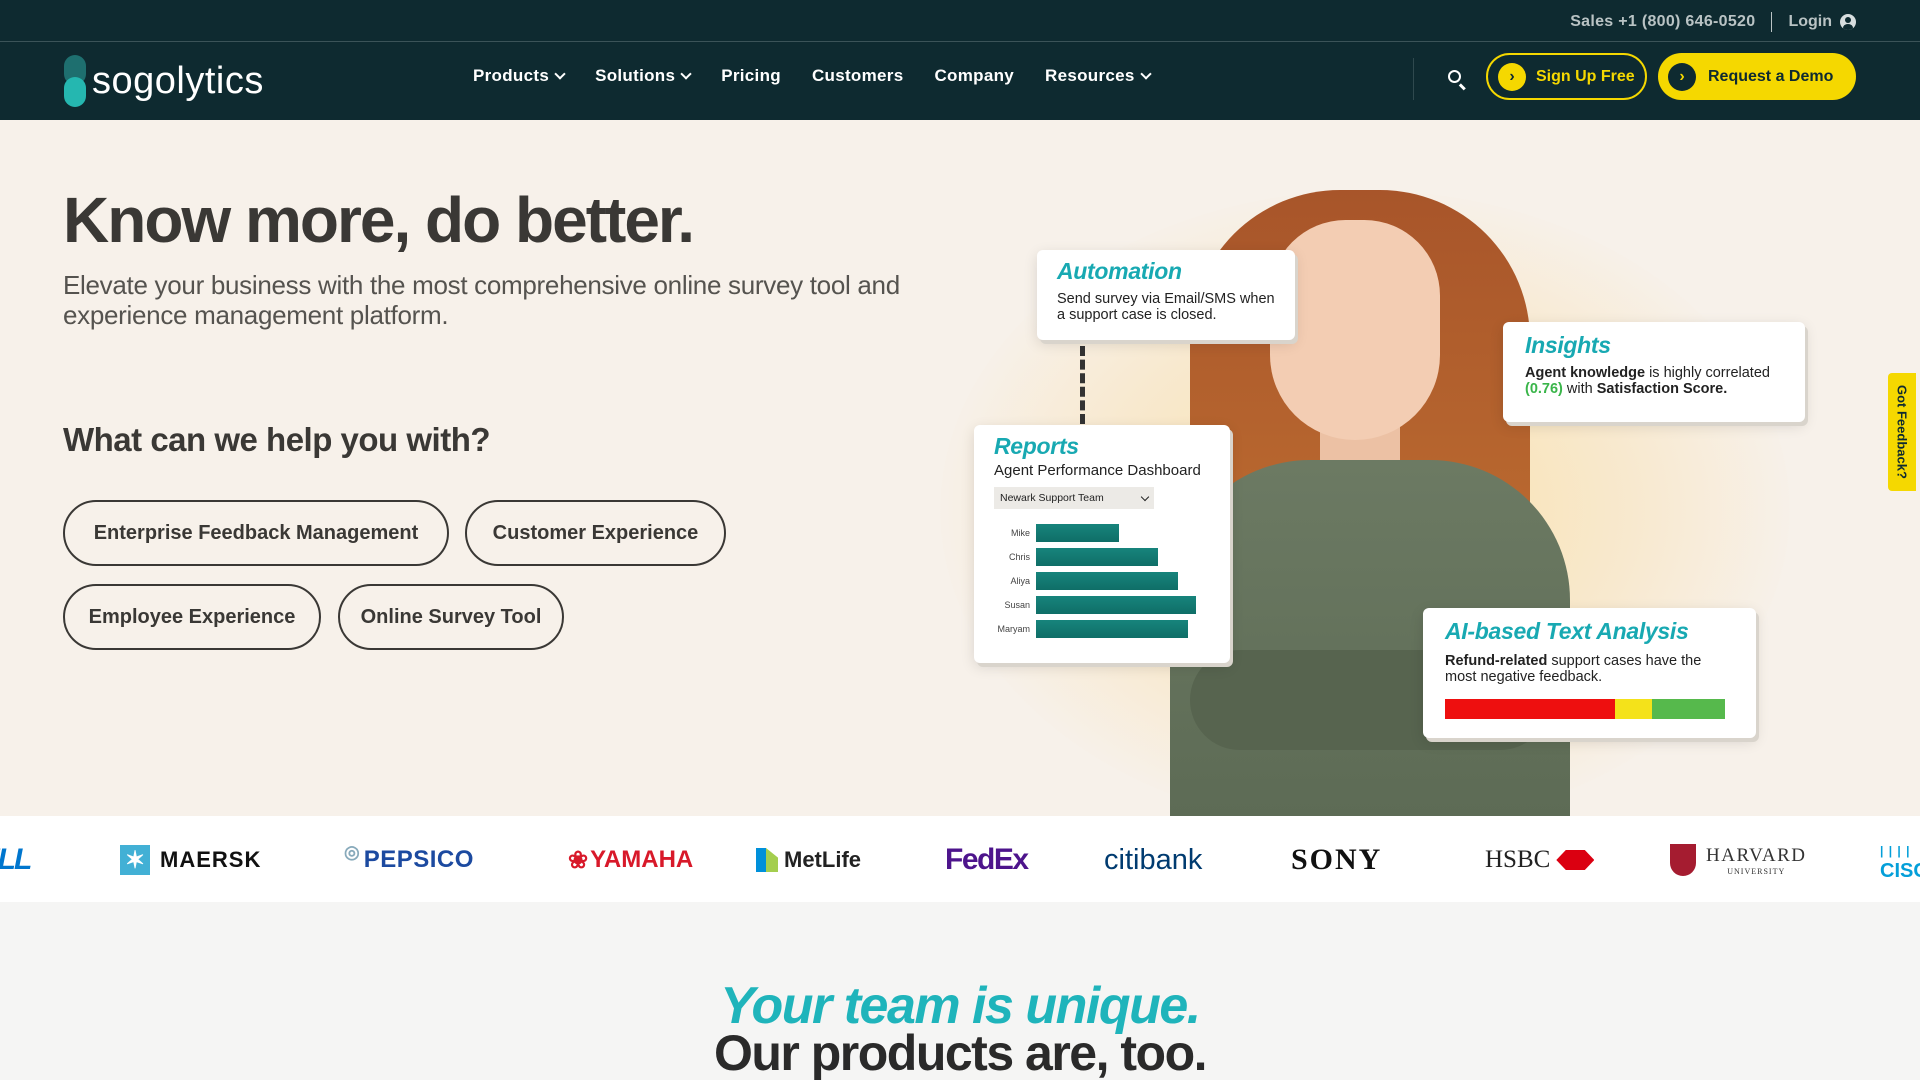 Image resolution: width=1920 pixels, height=1080 pixels. I want to click on request-demo-button: › Request a Demo, so click(1757, 76).